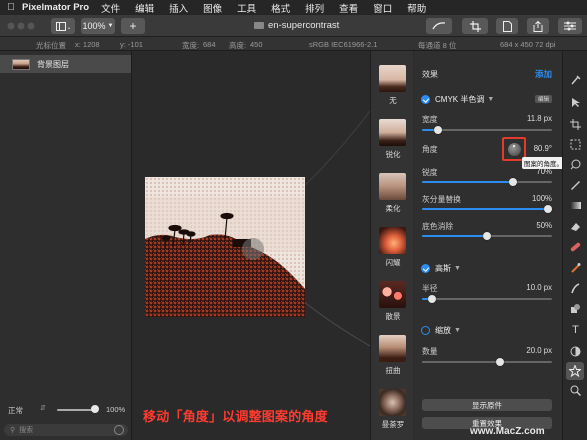 The image size is (587, 440). What do you see at coordinates (575, 102) in the screenshot?
I see `arrow-icon` at bounding box center [575, 102].